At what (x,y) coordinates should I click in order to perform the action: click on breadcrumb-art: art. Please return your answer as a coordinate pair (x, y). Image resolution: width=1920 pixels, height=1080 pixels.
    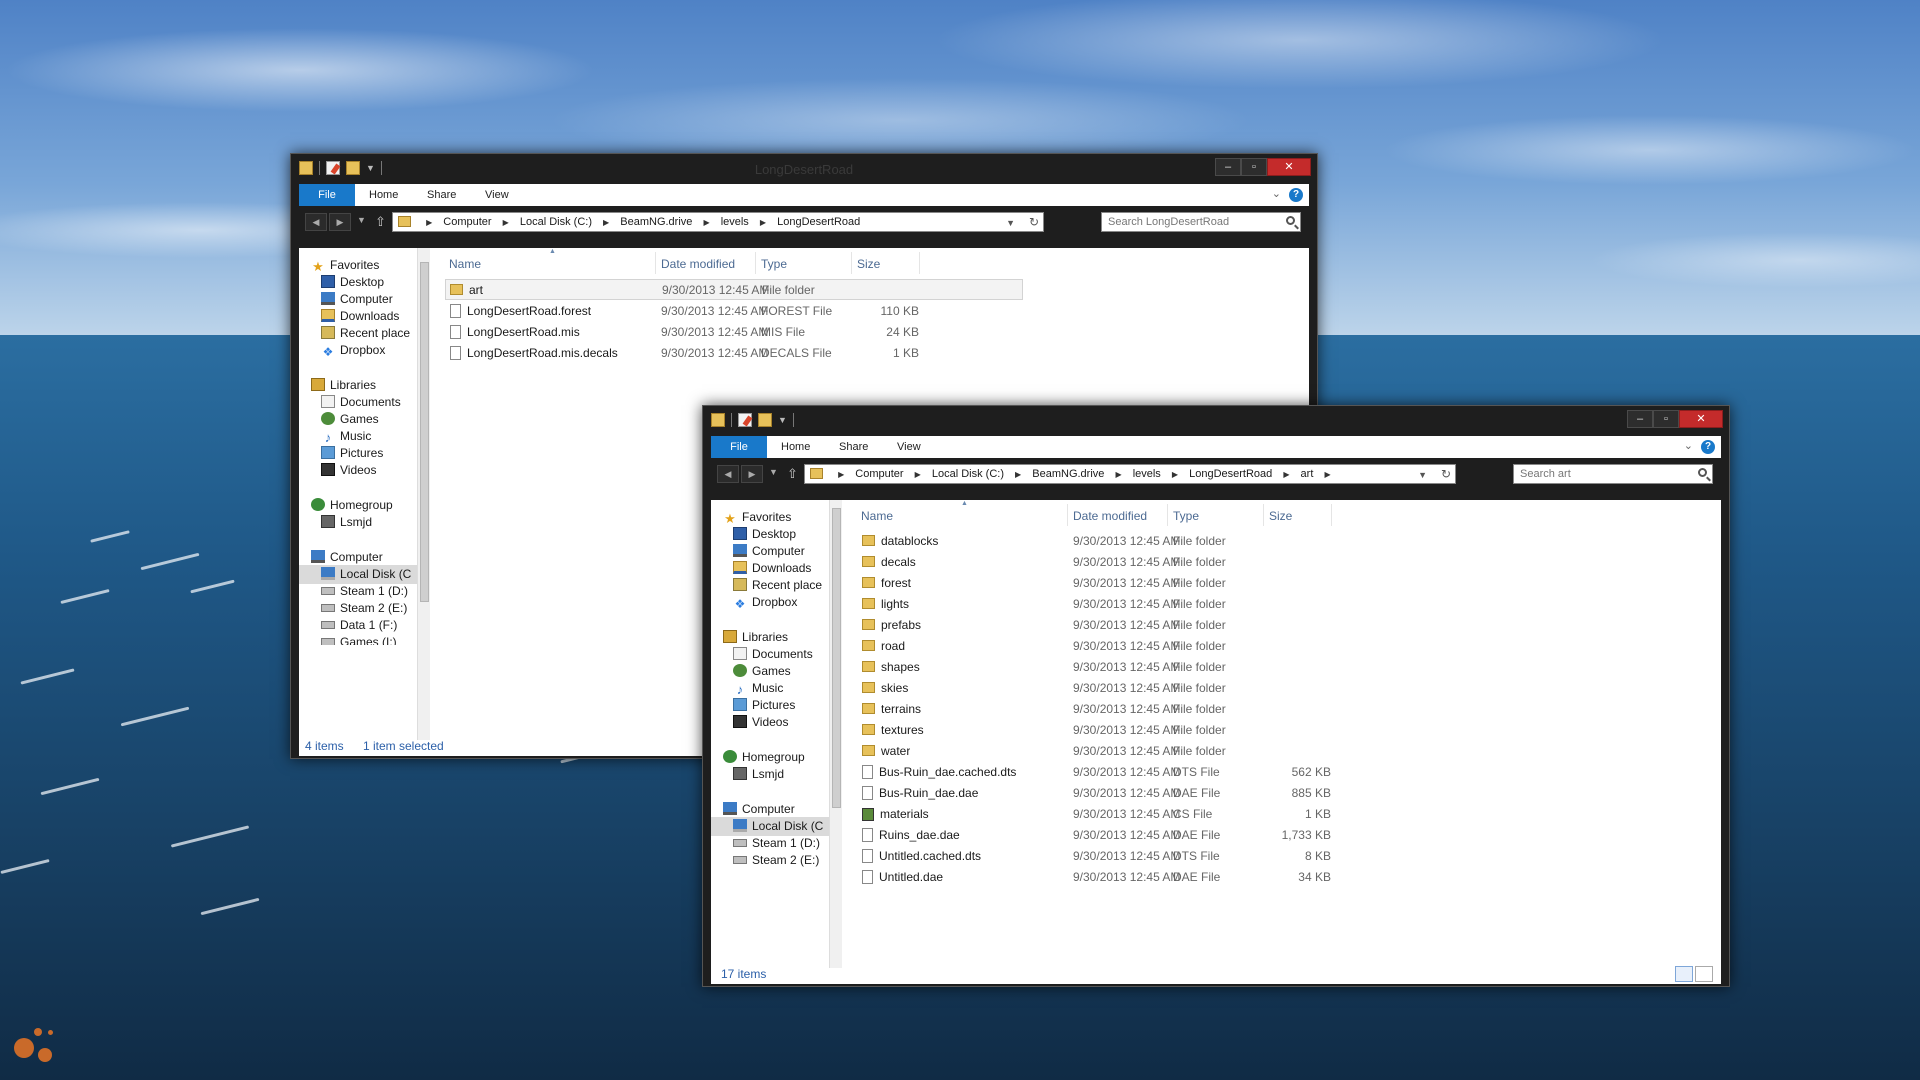
    Looking at the image, I should click on (1307, 474).